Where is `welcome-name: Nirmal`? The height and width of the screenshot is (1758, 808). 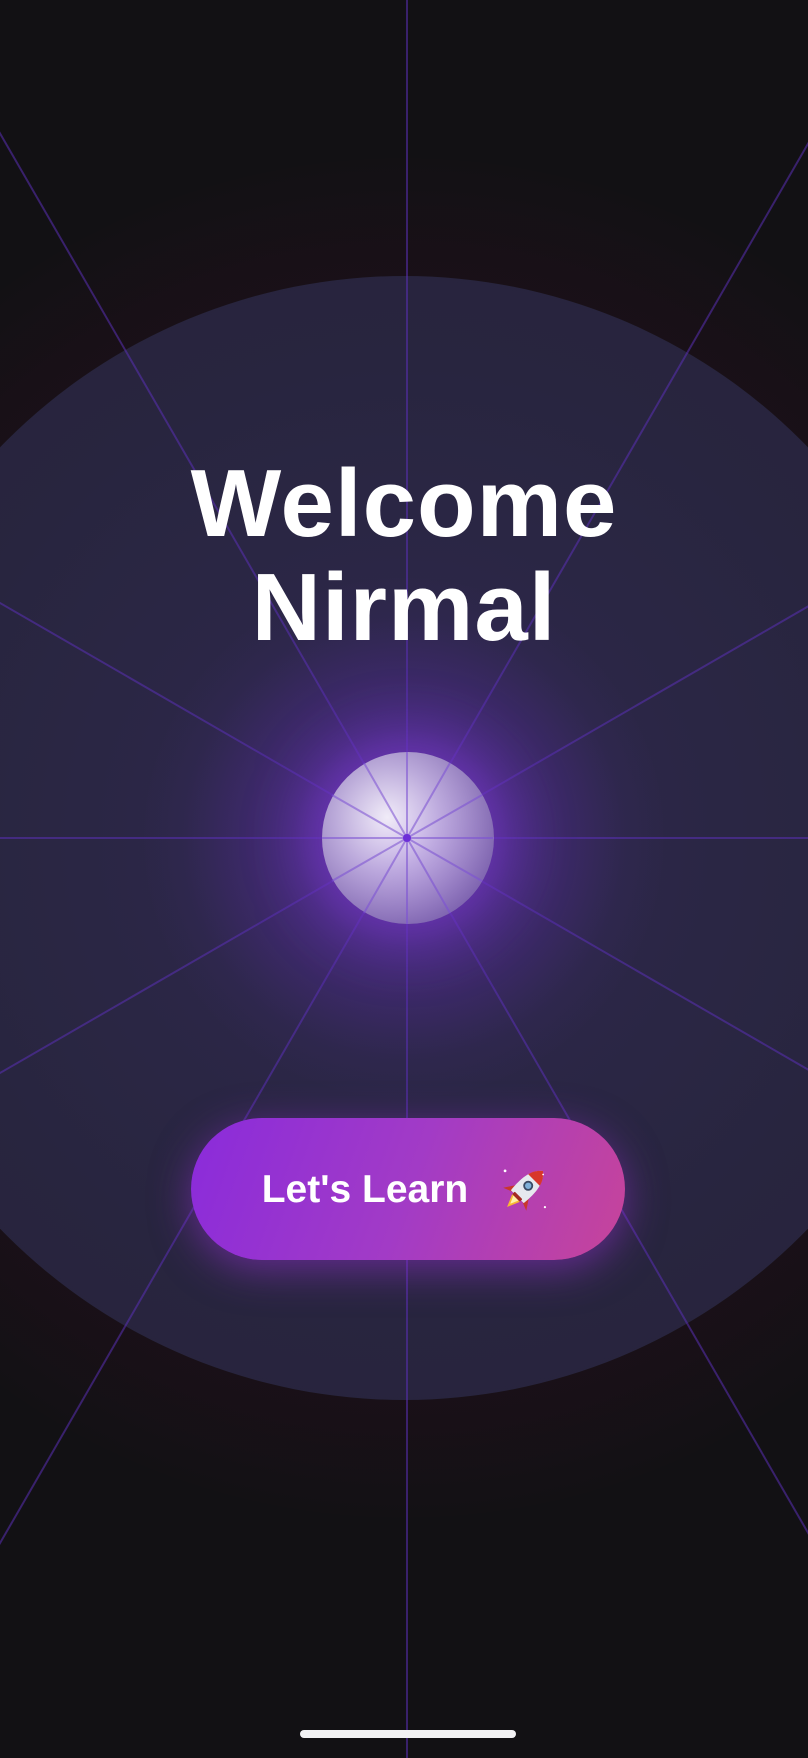
welcome-name: Nirmal is located at coordinates (404, 607).